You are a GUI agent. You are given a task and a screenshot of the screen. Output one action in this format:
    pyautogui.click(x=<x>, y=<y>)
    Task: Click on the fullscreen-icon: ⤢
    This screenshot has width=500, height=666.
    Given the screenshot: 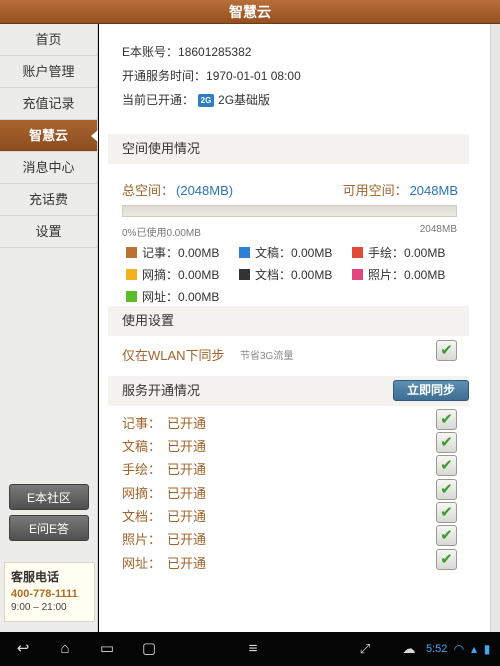 What is the action you would take?
    pyautogui.click(x=365, y=649)
    